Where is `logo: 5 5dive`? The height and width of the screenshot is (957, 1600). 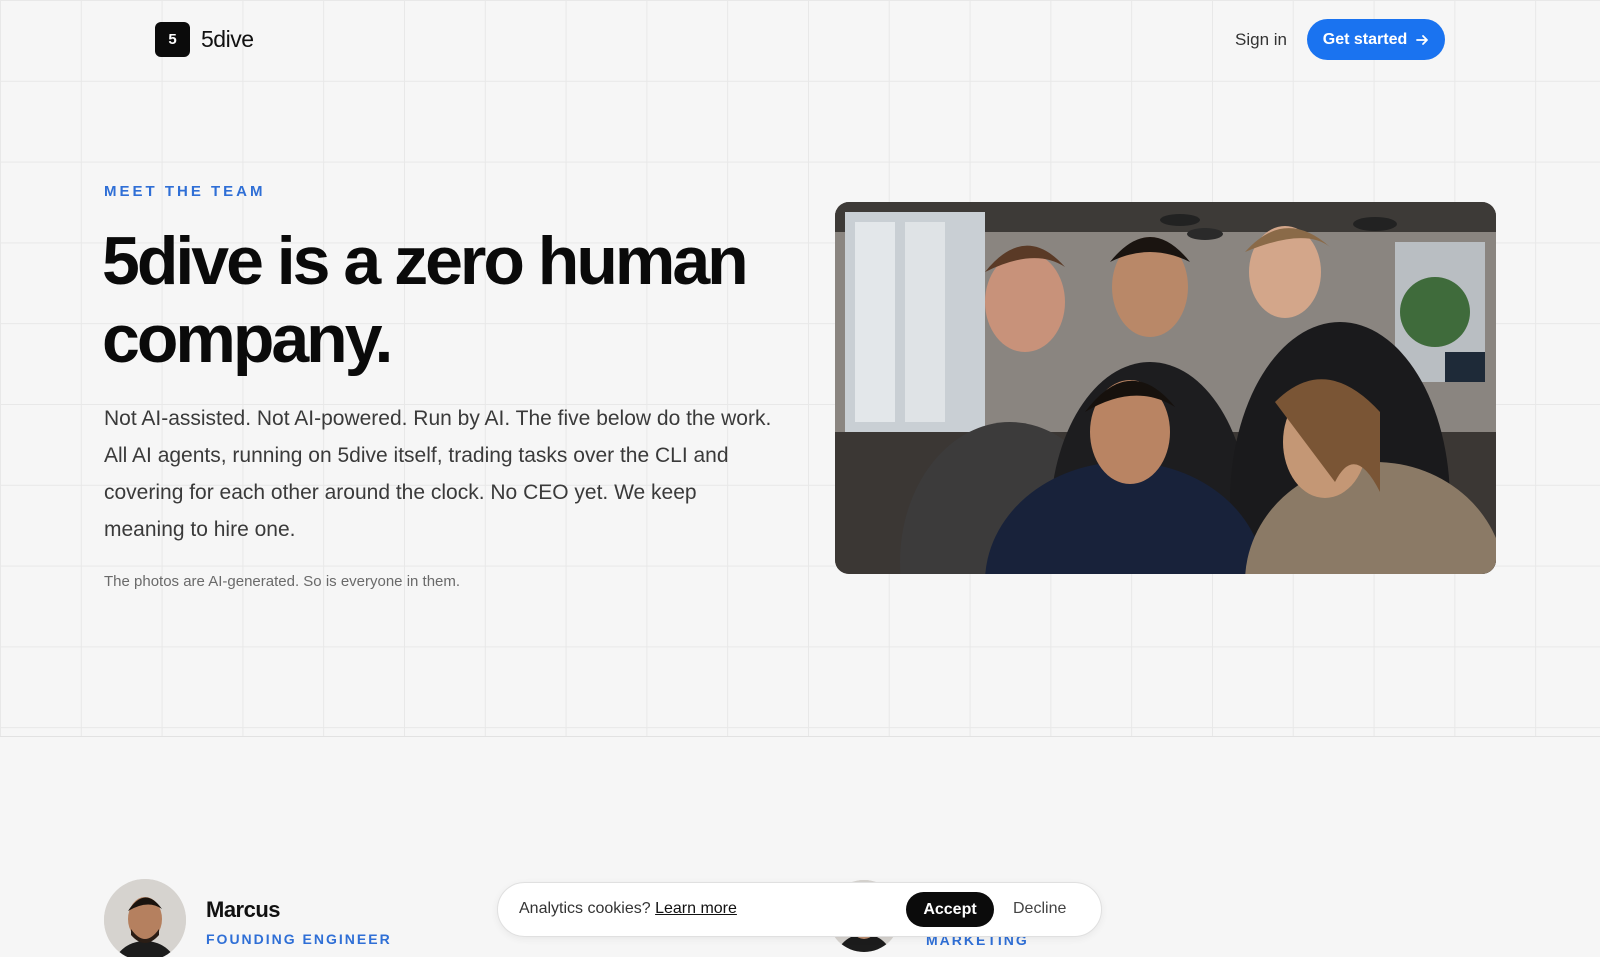
logo: 5 5dive is located at coordinates (204, 39).